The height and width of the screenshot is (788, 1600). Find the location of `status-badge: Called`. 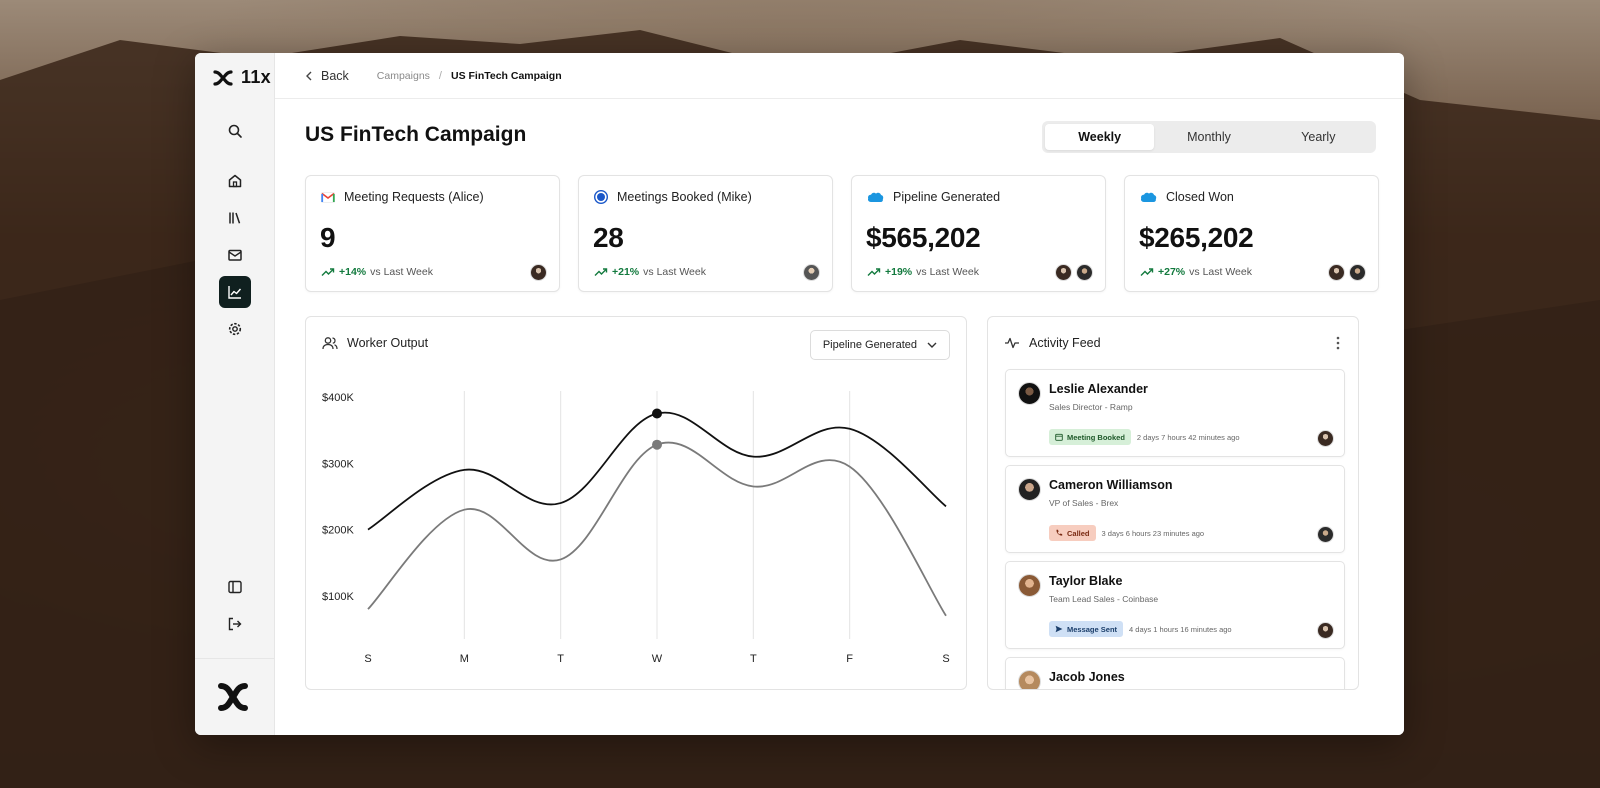

status-badge: Called is located at coordinates (1072, 533).